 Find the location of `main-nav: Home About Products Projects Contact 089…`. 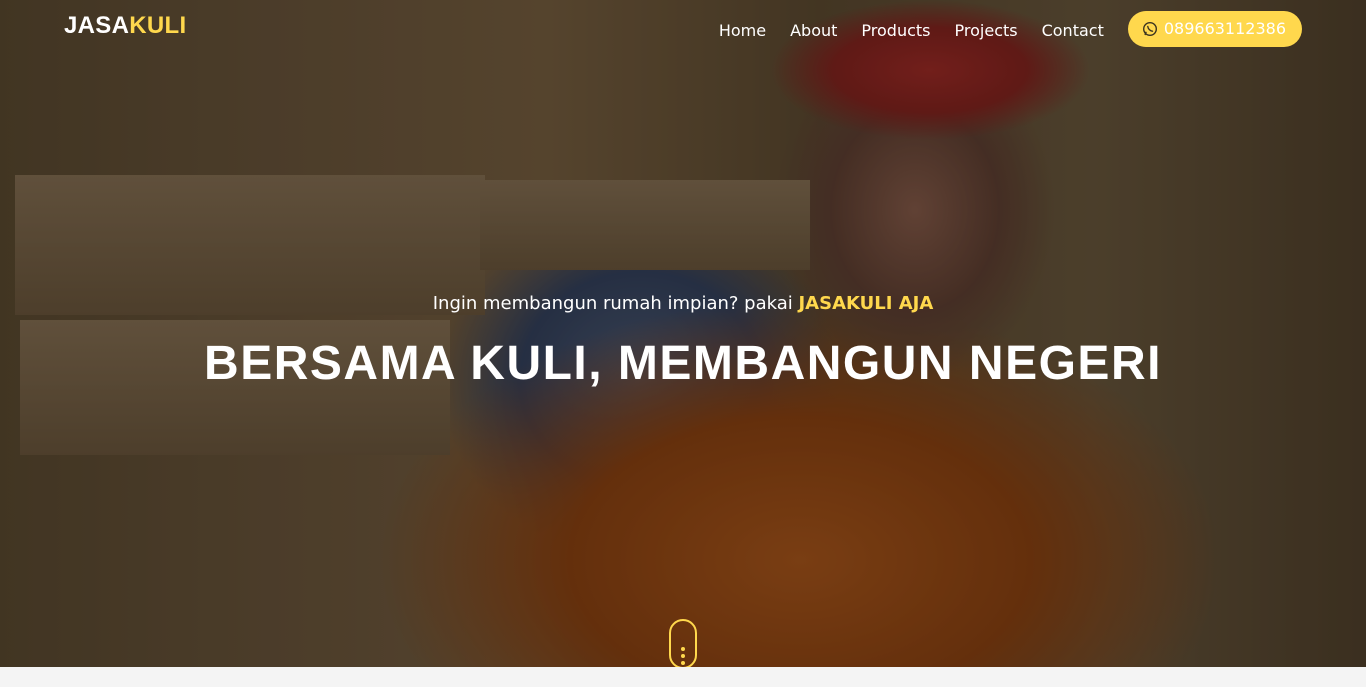

main-nav: Home About Products Projects Contact 089… is located at coordinates (998, 29).